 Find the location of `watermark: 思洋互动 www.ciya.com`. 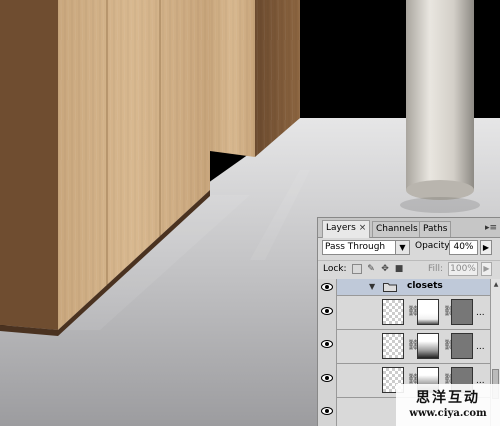

watermark: 思洋互动 www.ciya.com is located at coordinates (448, 405).